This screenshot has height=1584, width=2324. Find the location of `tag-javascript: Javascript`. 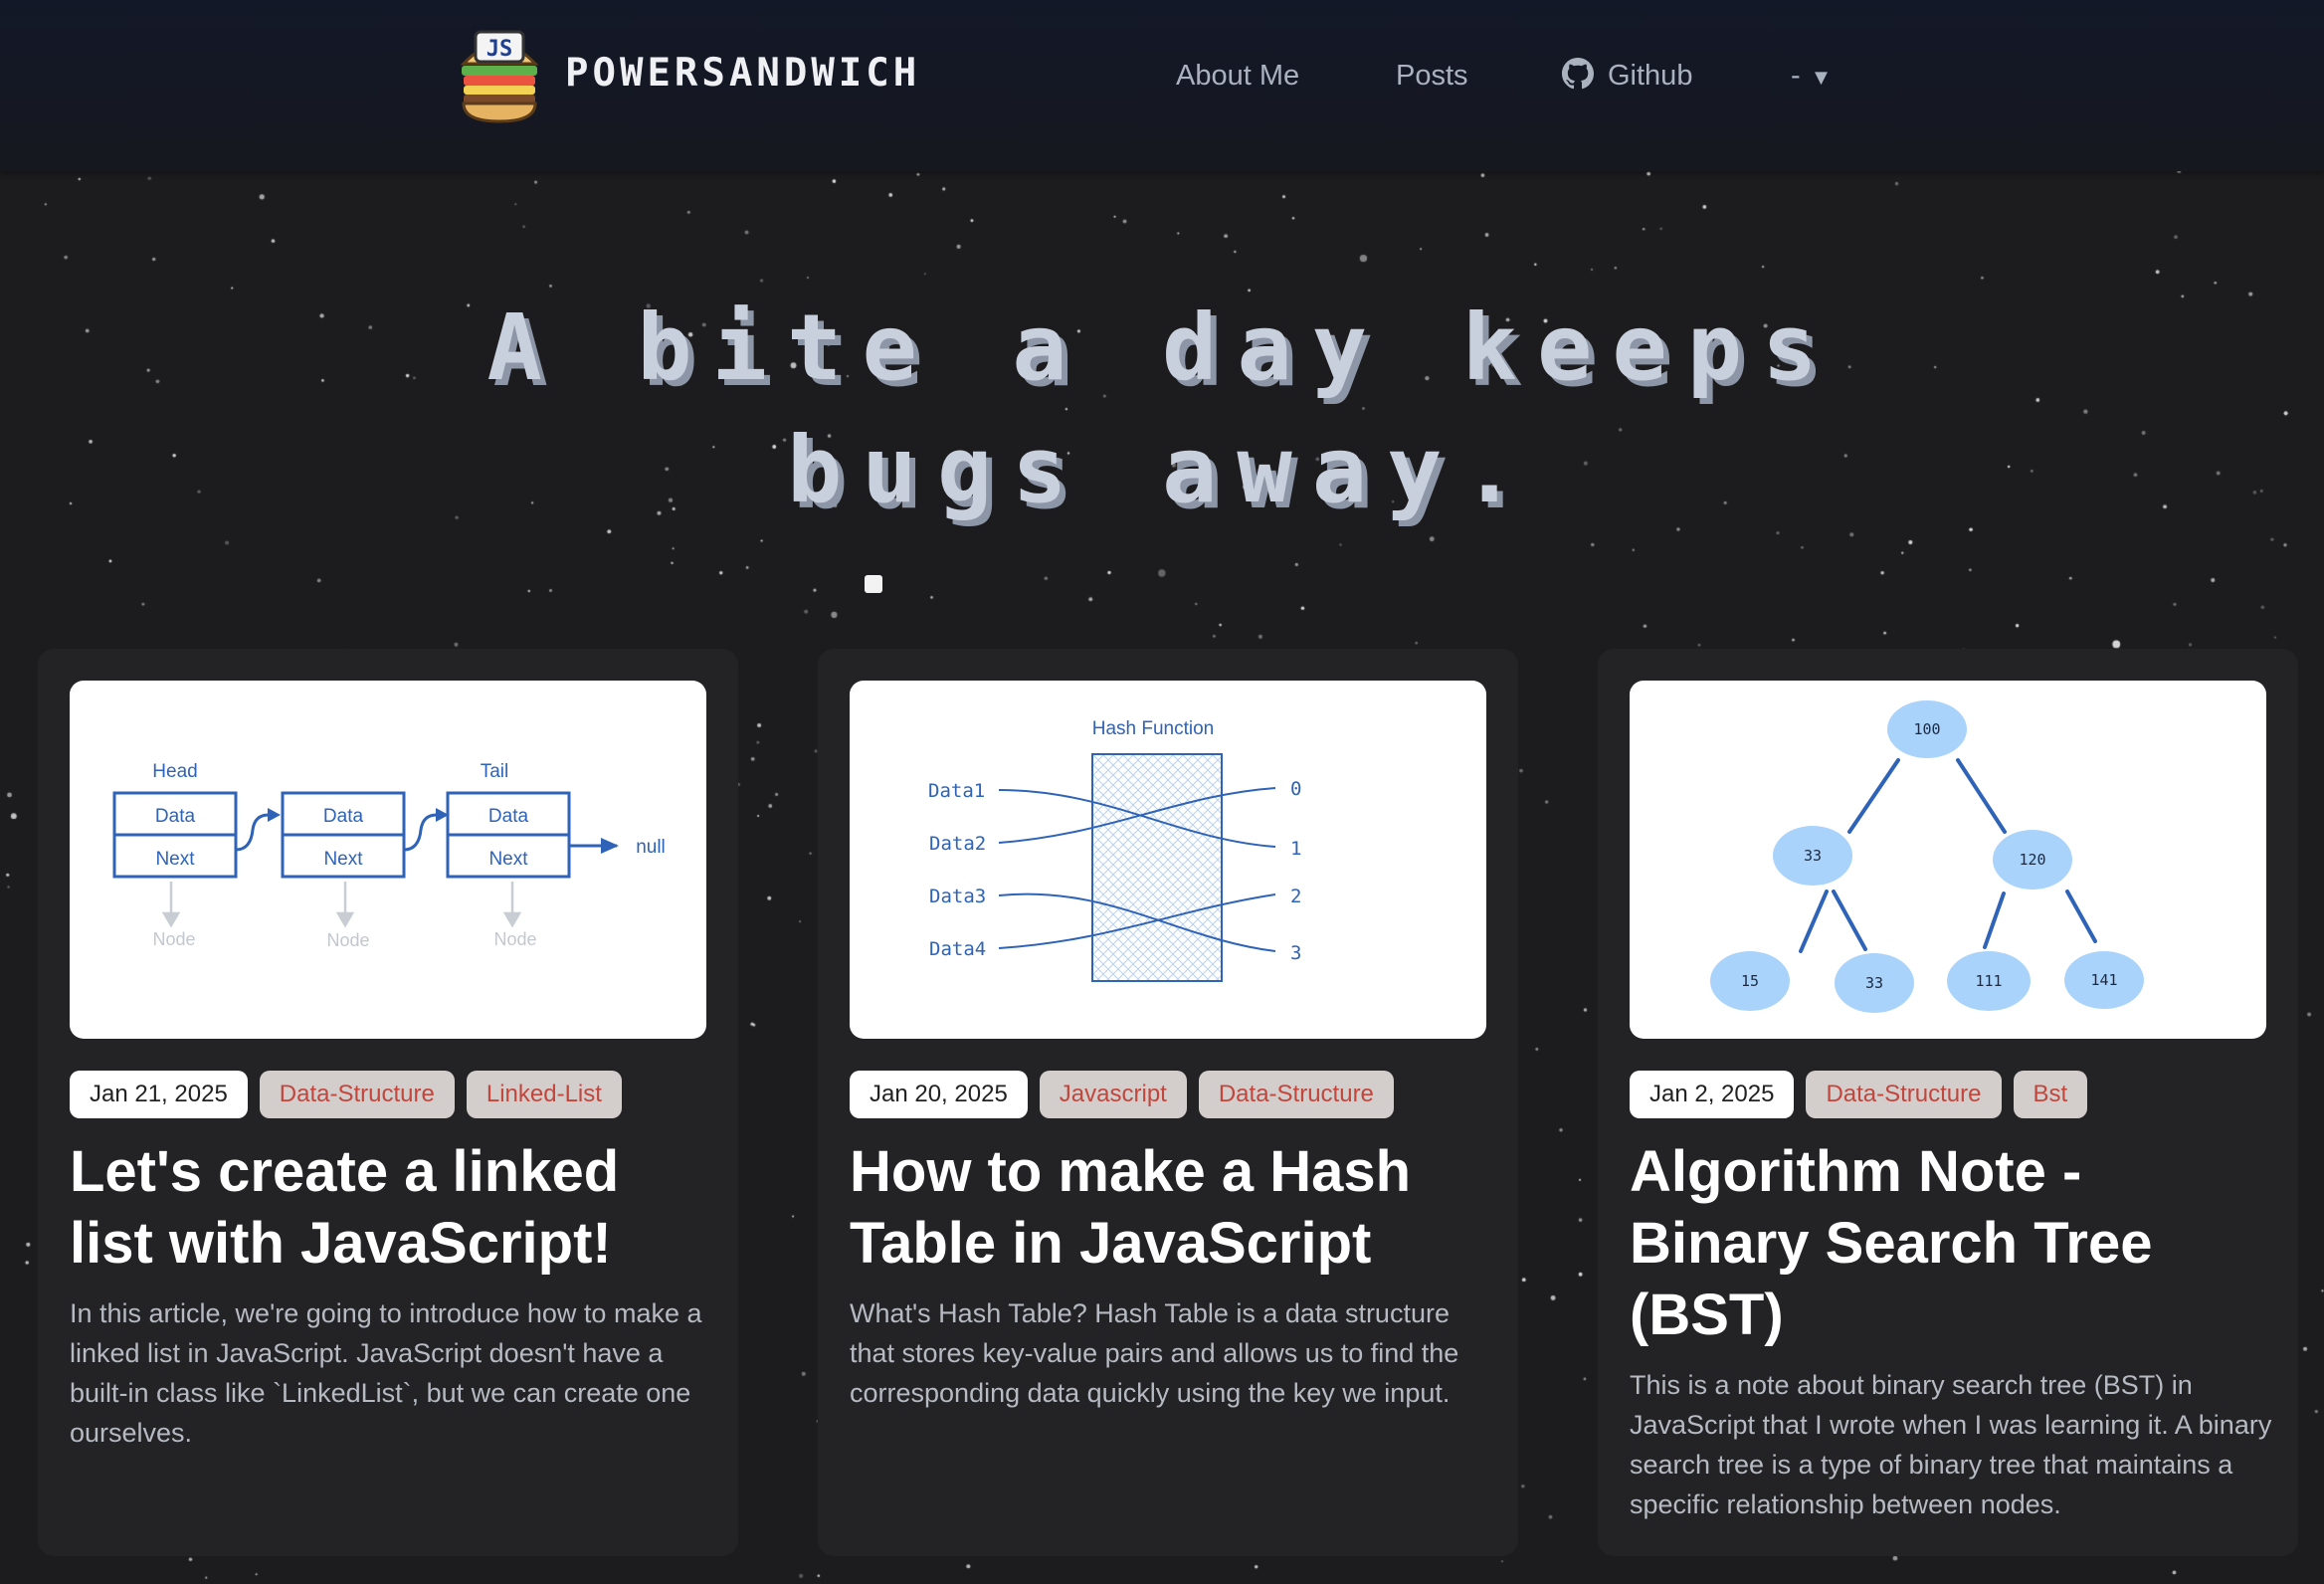

tag-javascript: Javascript is located at coordinates (1113, 1094).